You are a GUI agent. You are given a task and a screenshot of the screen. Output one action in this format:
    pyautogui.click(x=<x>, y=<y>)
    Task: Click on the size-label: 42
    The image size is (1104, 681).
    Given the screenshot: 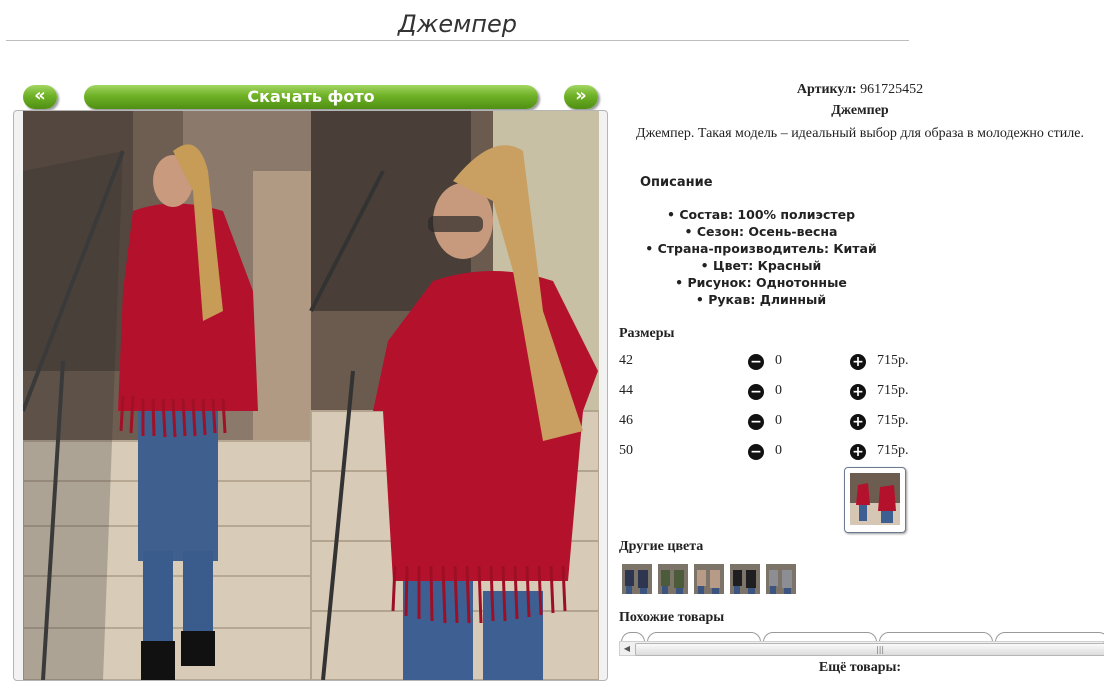 What is the action you would take?
    pyautogui.click(x=626, y=360)
    